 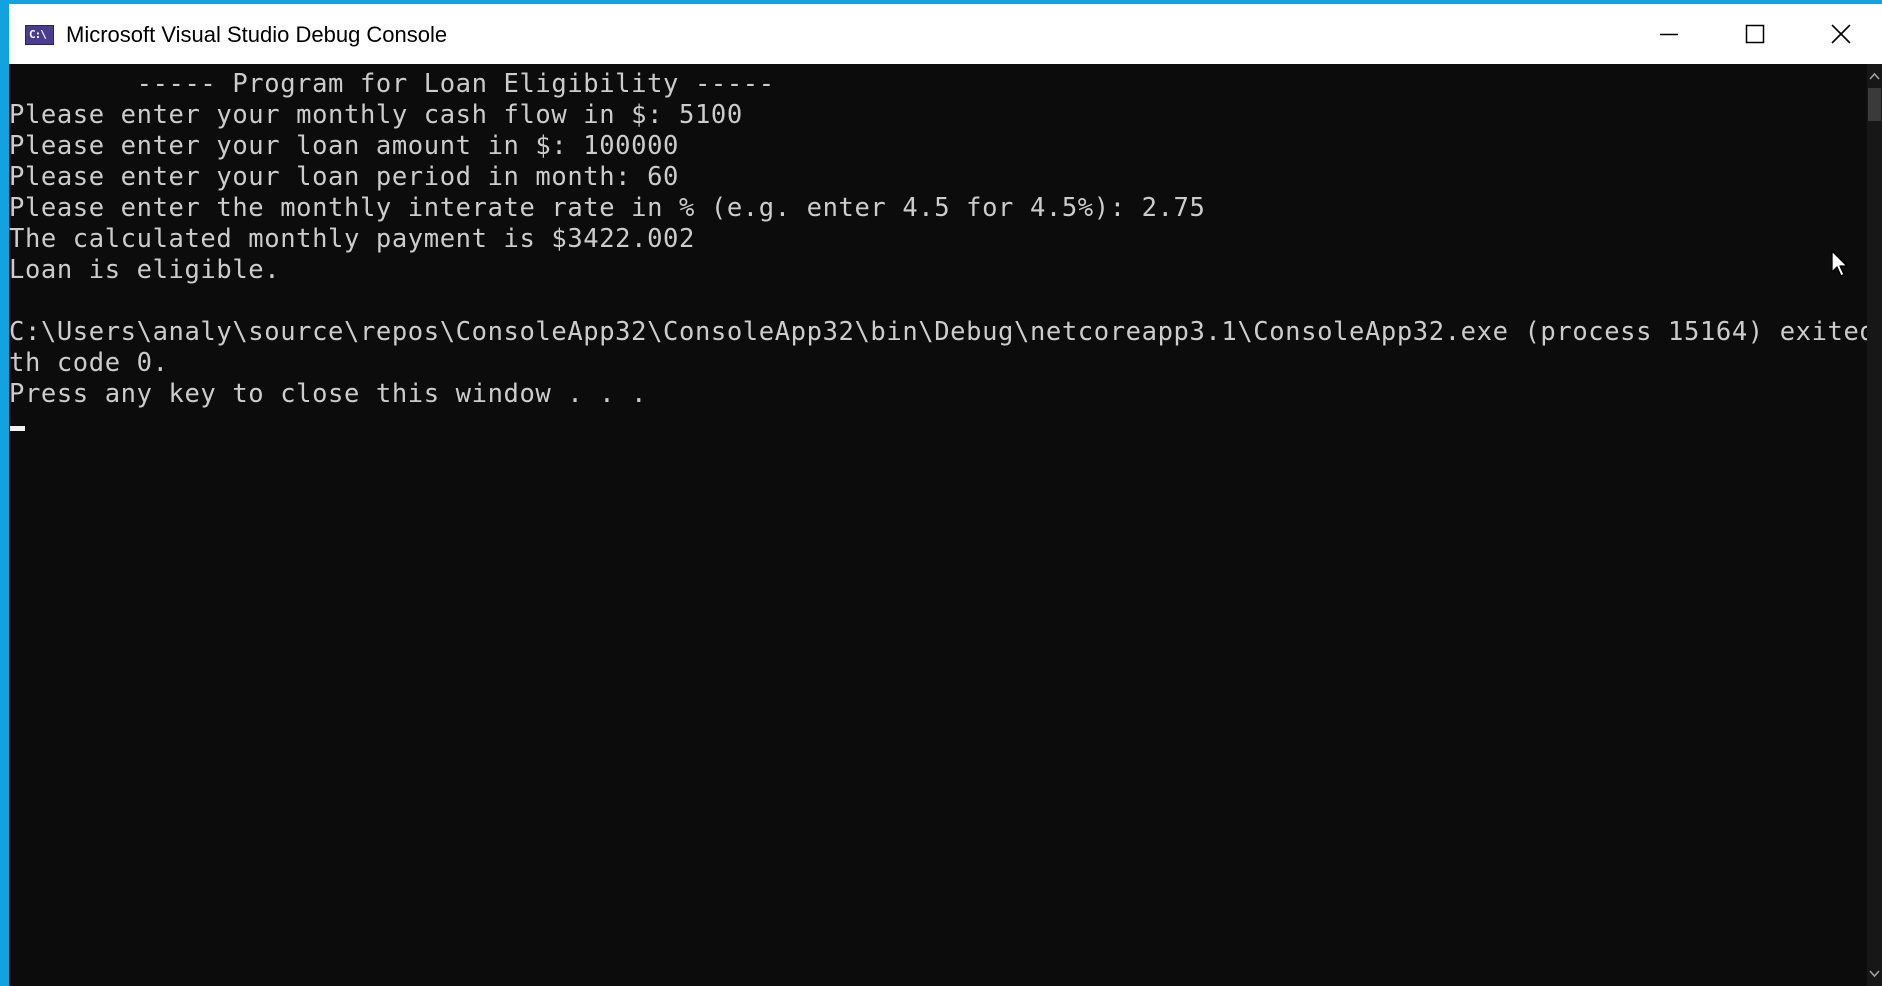 What do you see at coordinates (392, 84) in the screenshot?
I see `console-line-header: ----- Program for Loan Eligibility -----` at bounding box center [392, 84].